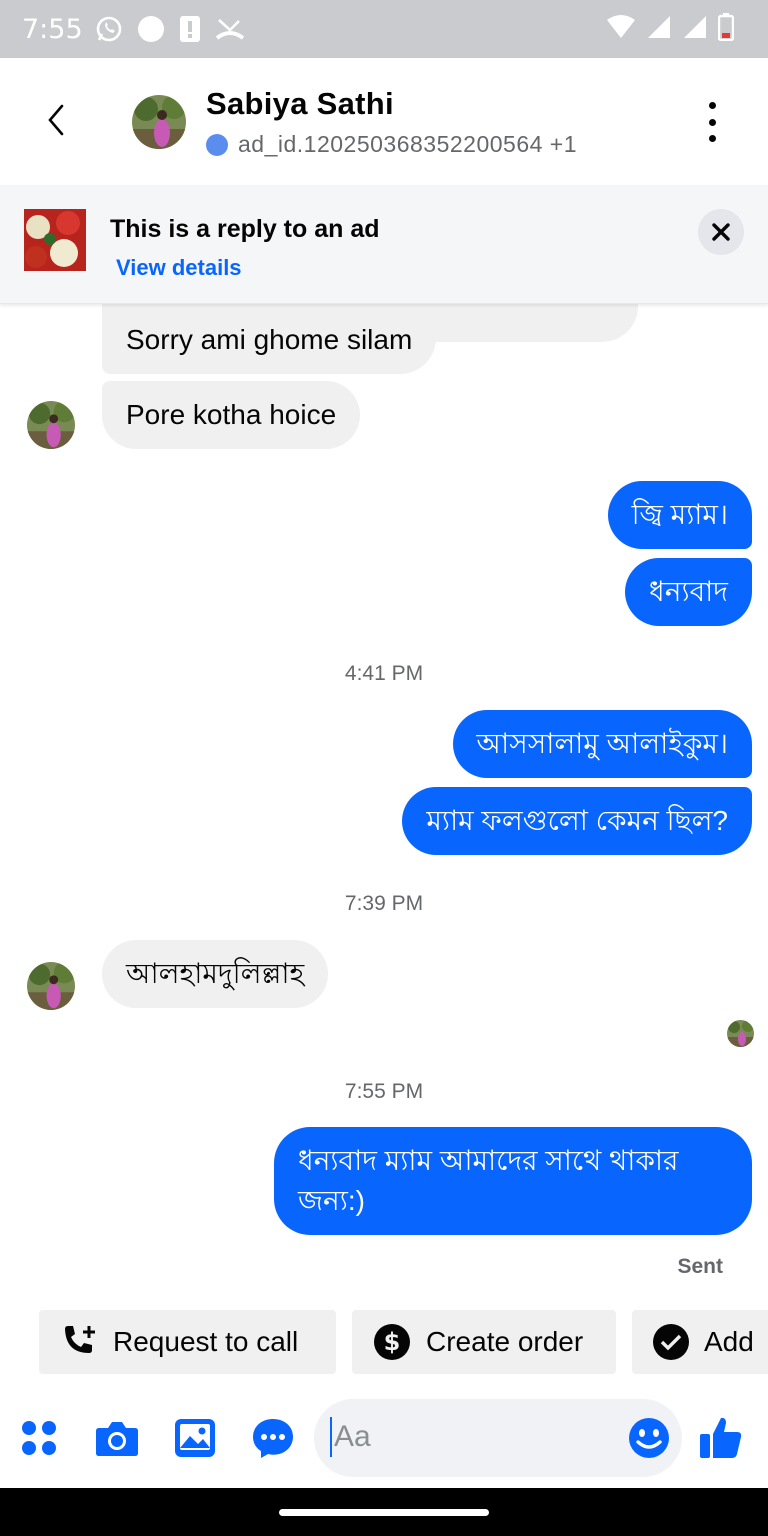  What do you see at coordinates (245, 229) in the screenshot?
I see `ad-banner-title: This is a reply to an ad` at bounding box center [245, 229].